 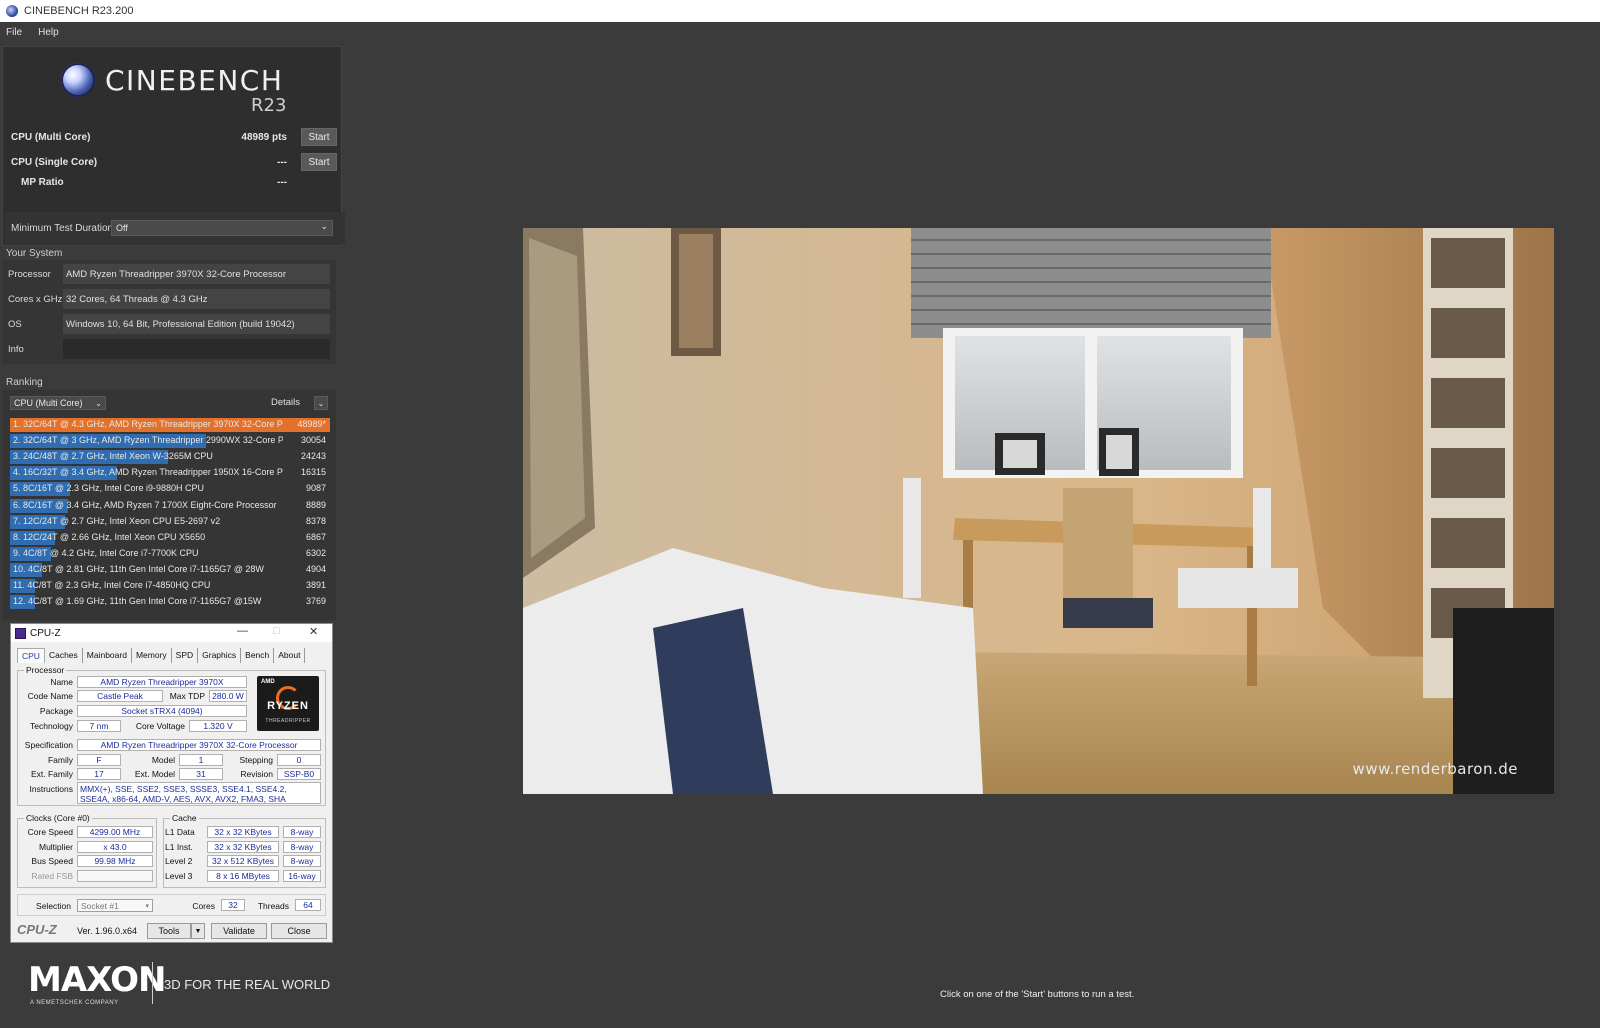 What do you see at coordinates (174, 162) in the screenshot?
I see `single-core-row: CPU (Single Core) --- Start` at bounding box center [174, 162].